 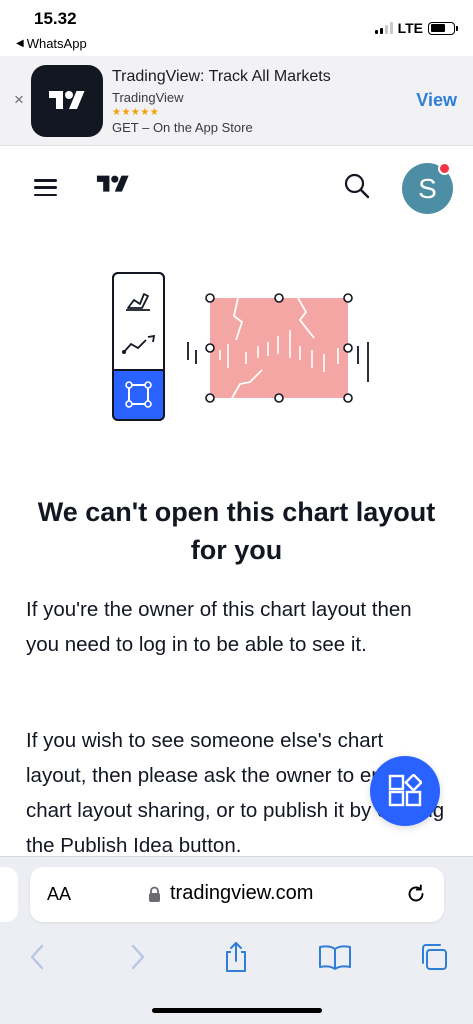 I want to click on widgets-fab-button, so click(x=405, y=791).